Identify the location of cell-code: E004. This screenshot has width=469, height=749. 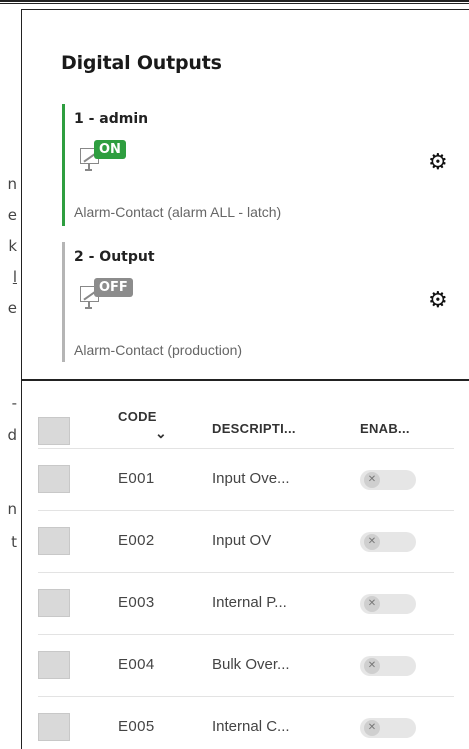
(136, 664).